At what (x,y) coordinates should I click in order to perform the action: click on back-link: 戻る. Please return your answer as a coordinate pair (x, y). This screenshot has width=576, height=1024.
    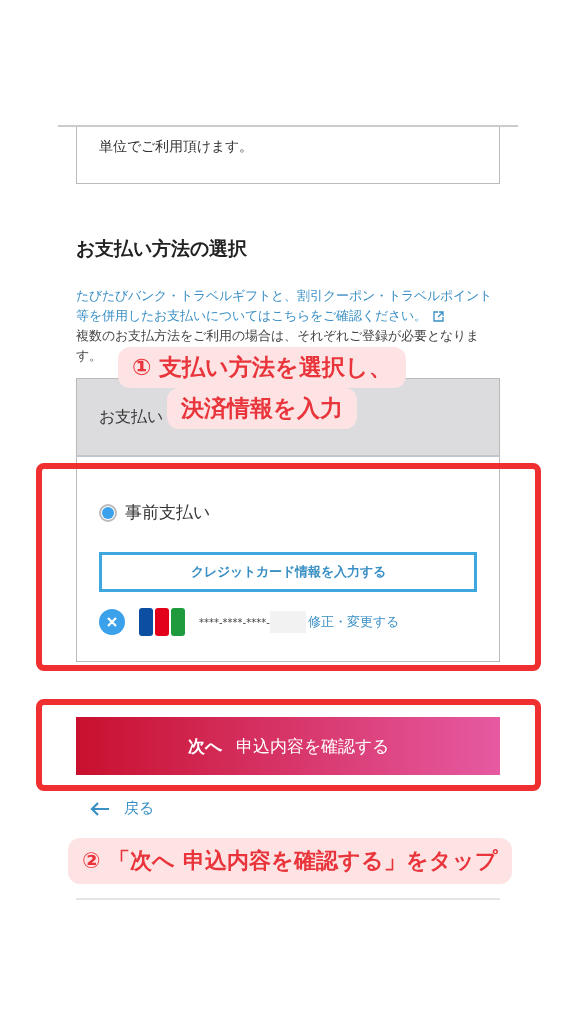
    Looking at the image, I should click on (122, 808).